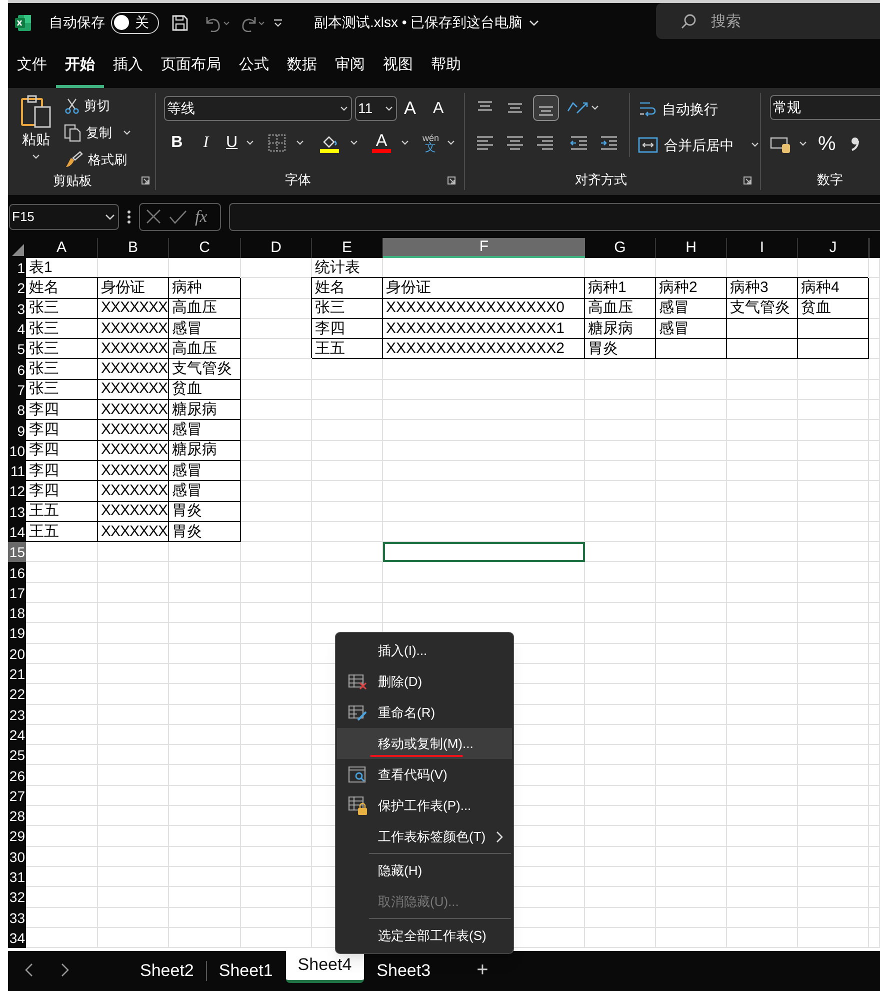 This screenshot has height=991, width=880. I want to click on row-header: 34, so click(17, 938).